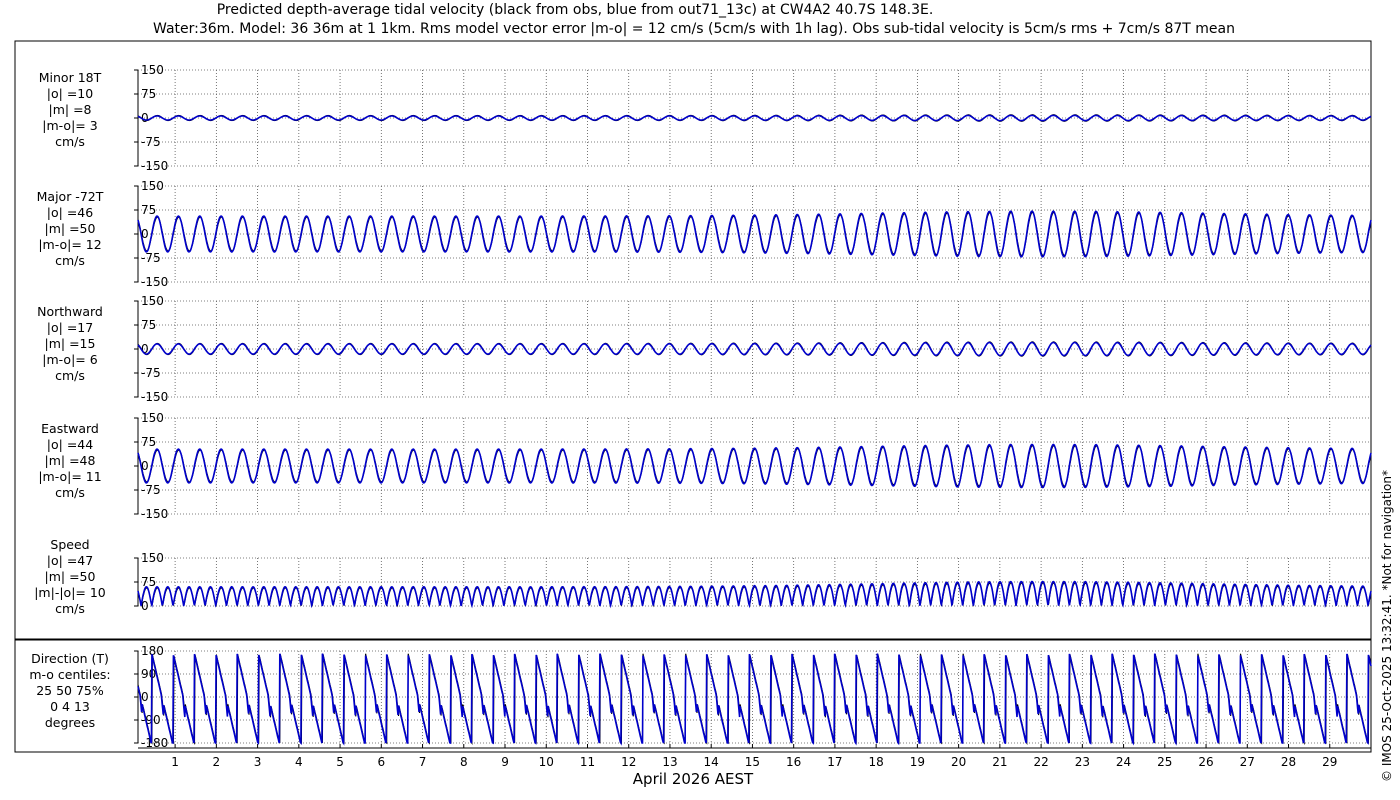 This screenshot has height=800, width=1400. I want to click on panel-label-line: m-o centiles:, so click(69, 674).